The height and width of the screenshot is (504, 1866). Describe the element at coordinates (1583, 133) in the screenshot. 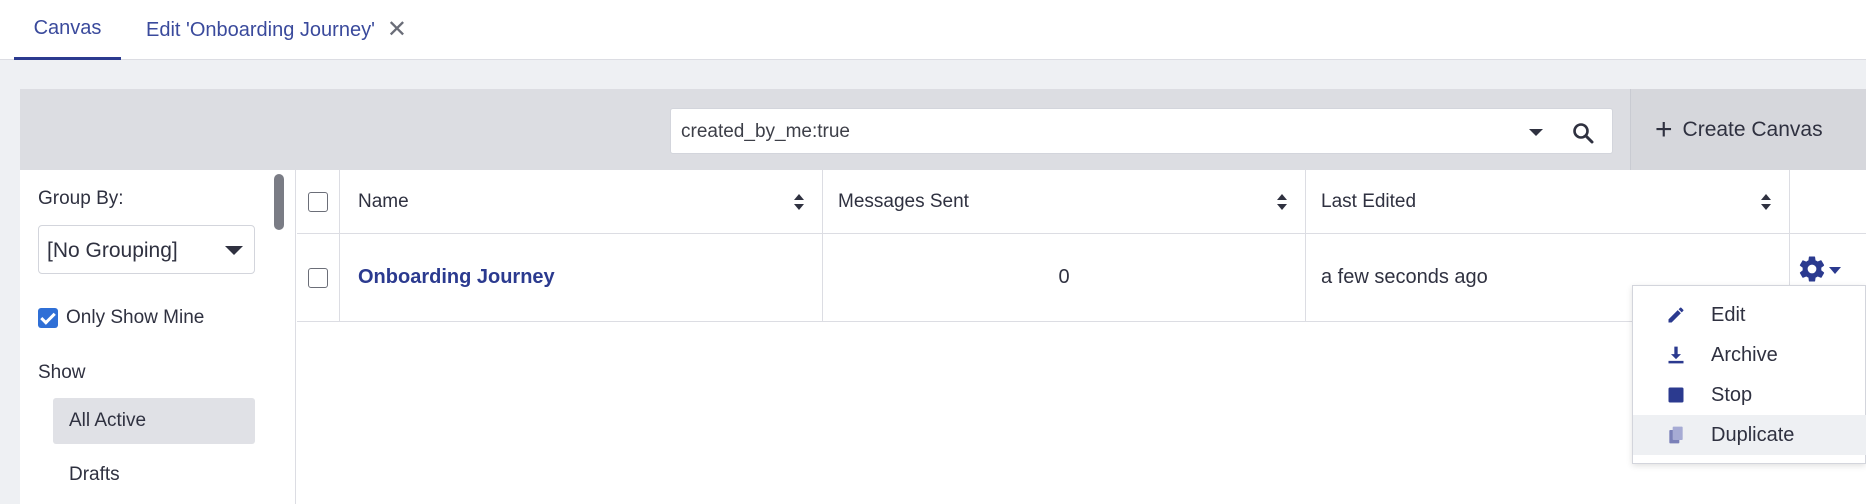

I see `search-icon` at that location.